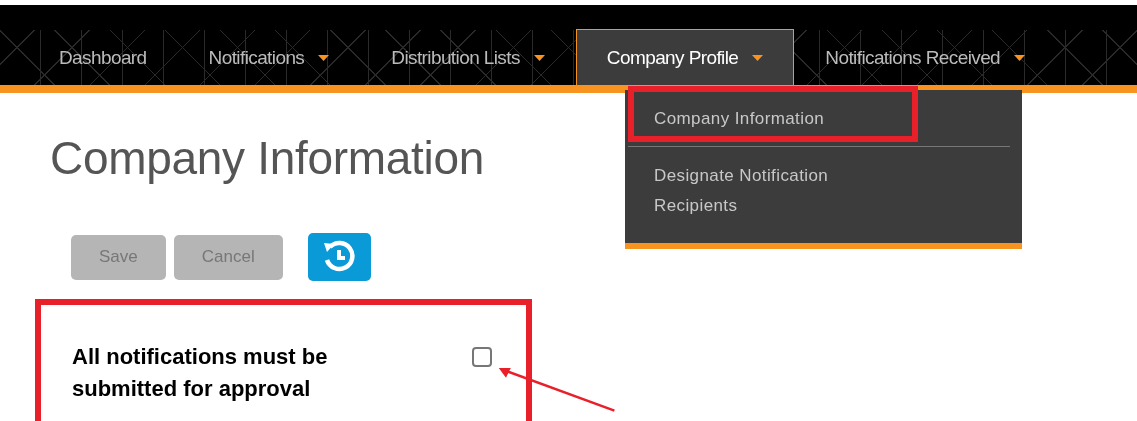 The width and height of the screenshot is (1137, 421). Describe the element at coordinates (468, 57) in the screenshot. I see `nav-tab: Distribution Lists` at that location.